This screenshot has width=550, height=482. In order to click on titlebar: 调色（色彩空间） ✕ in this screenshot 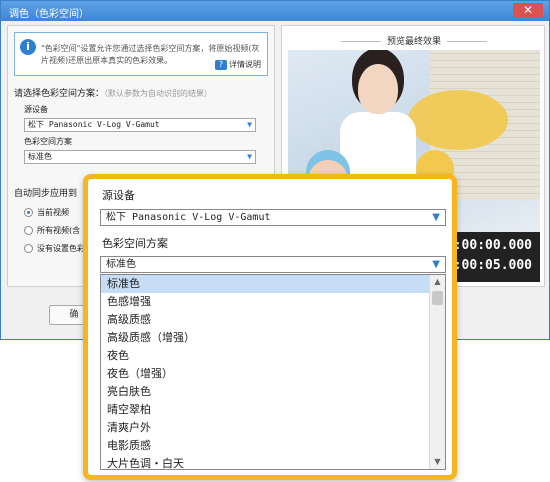, I will do `click(275, 11)`.